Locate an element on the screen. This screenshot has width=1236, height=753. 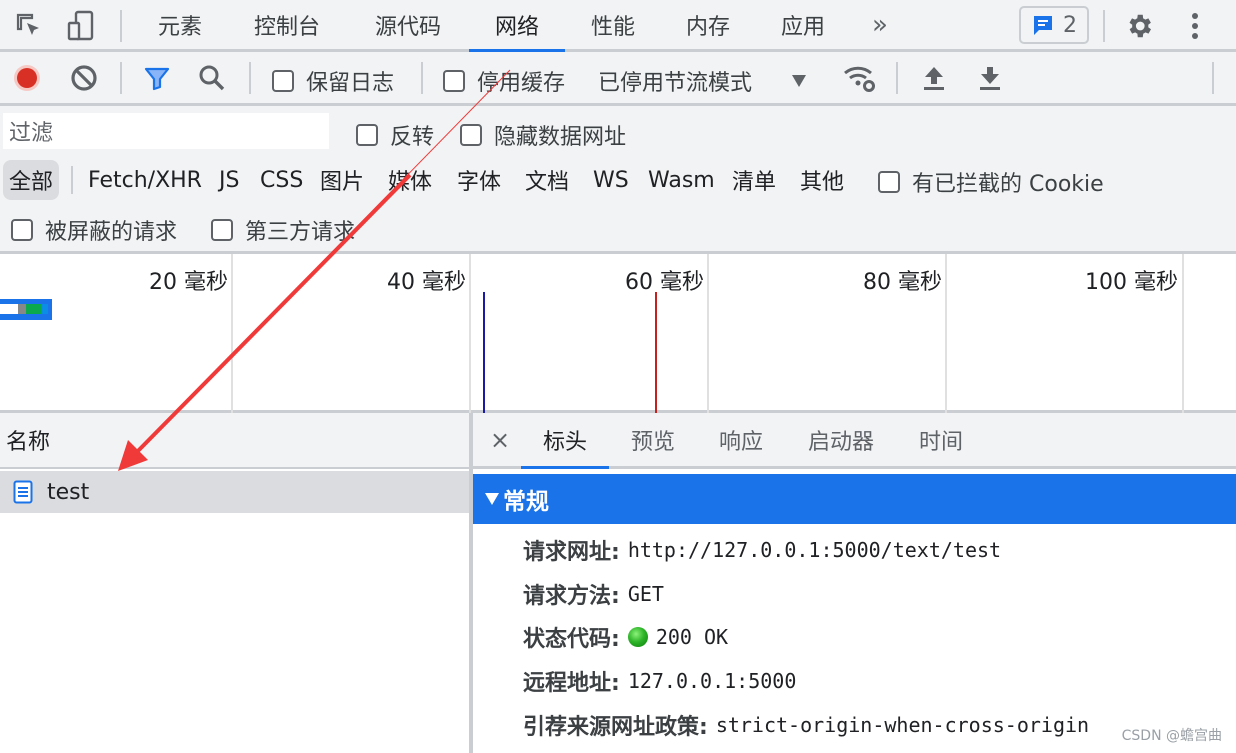
details-tabbar: × 标头 预览 响应 启动器 时间 is located at coordinates (854, 441).